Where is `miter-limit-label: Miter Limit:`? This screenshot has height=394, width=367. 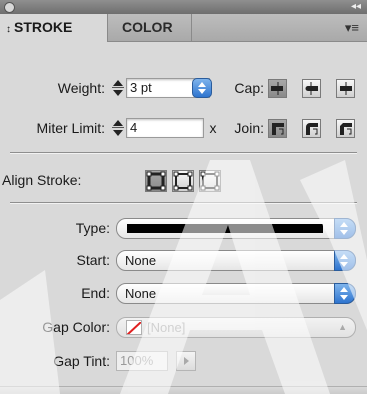
miter-limit-label: Miter Limit: is located at coordinates (70, 128).